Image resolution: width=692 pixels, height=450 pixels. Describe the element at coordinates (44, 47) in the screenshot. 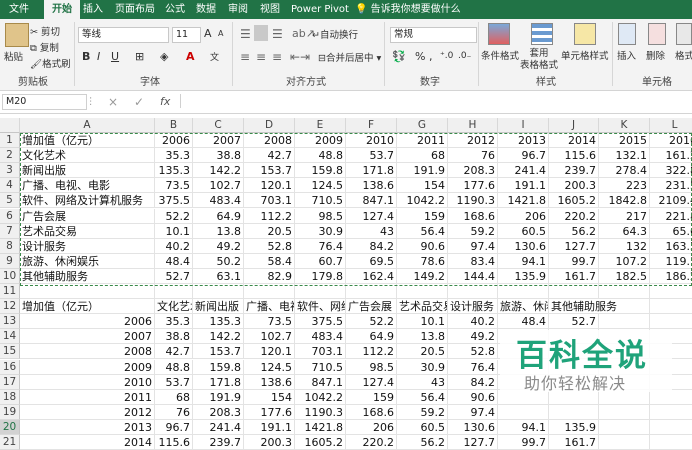

I see `copy-button: ⧉ 复制` at that location.